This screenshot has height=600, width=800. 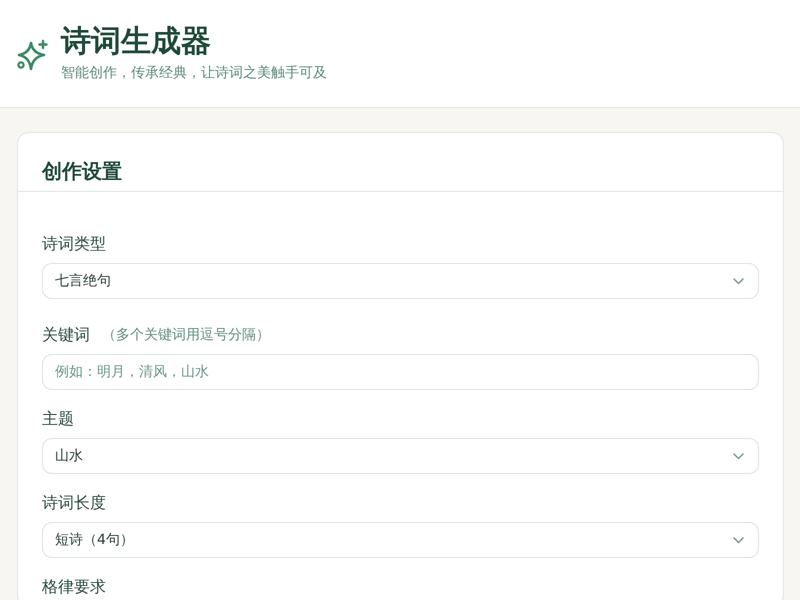 I want to click on sparkle-icon, so click(x=32, y=54).